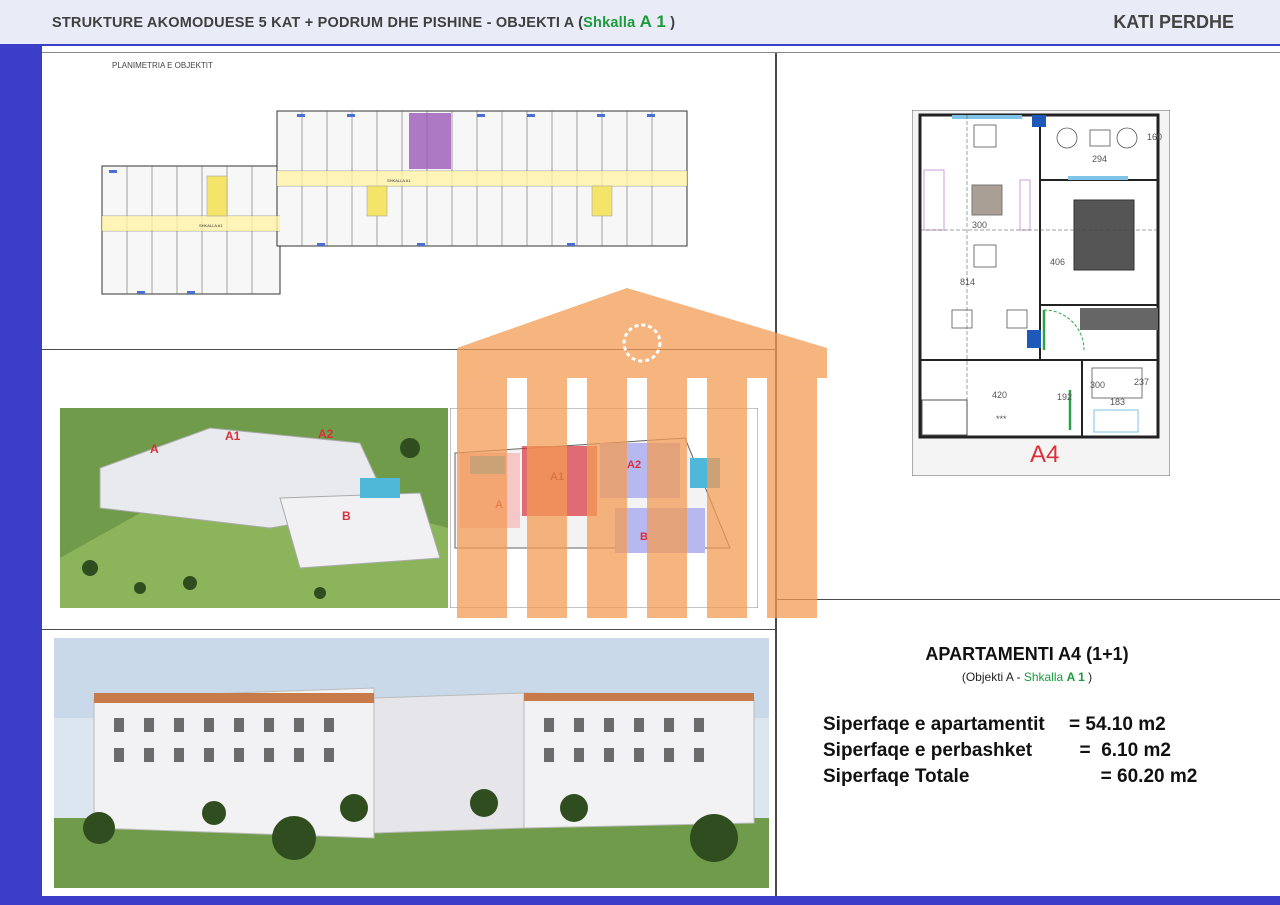 The width and height of the screenshot is (1280, 905). What do you see at coordinates (1045, 677) in the screenshot?
I see `subtitle-stair: Shkalla` at bounding box center [1045, 677].